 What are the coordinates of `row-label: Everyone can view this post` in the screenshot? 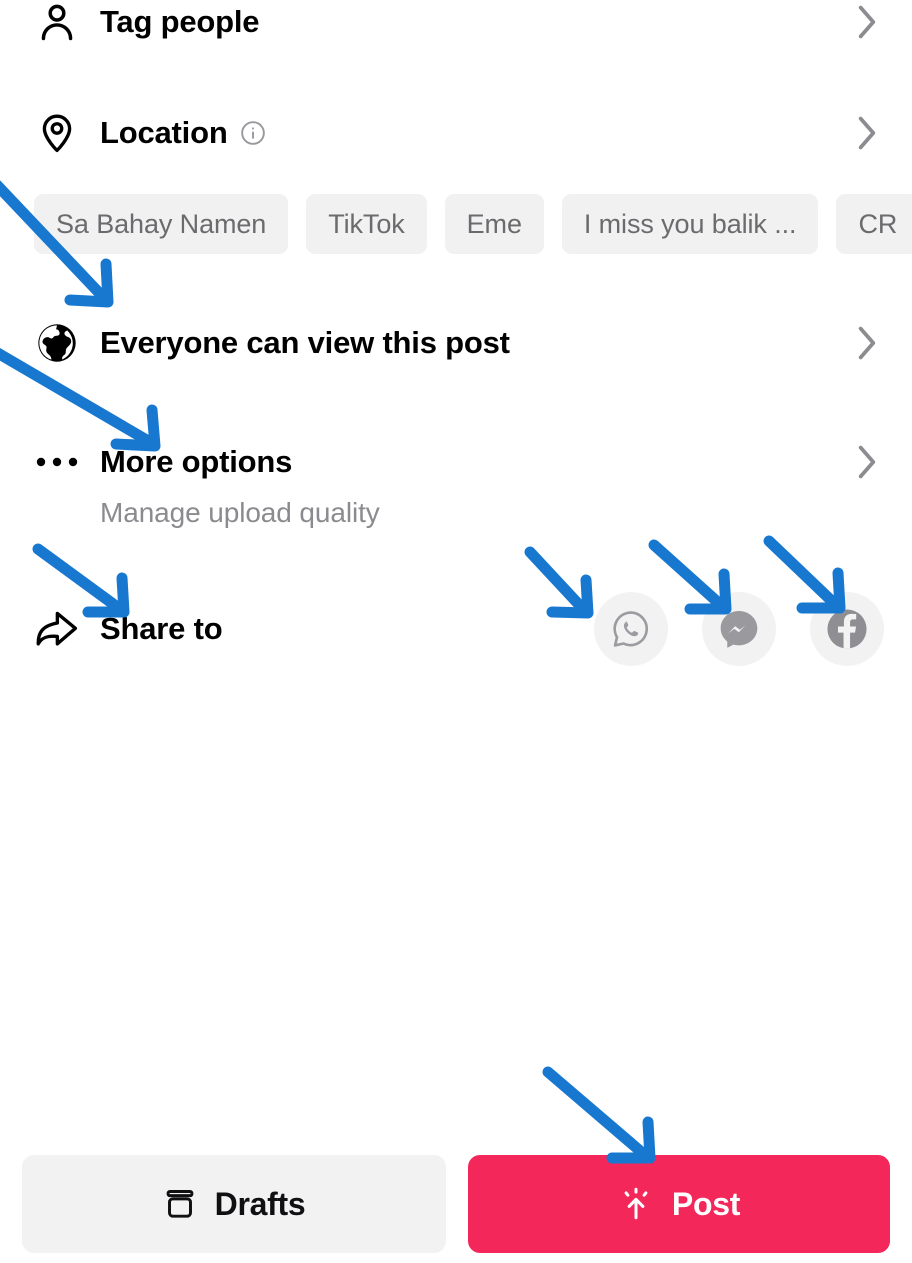 It's located at (305, 342).